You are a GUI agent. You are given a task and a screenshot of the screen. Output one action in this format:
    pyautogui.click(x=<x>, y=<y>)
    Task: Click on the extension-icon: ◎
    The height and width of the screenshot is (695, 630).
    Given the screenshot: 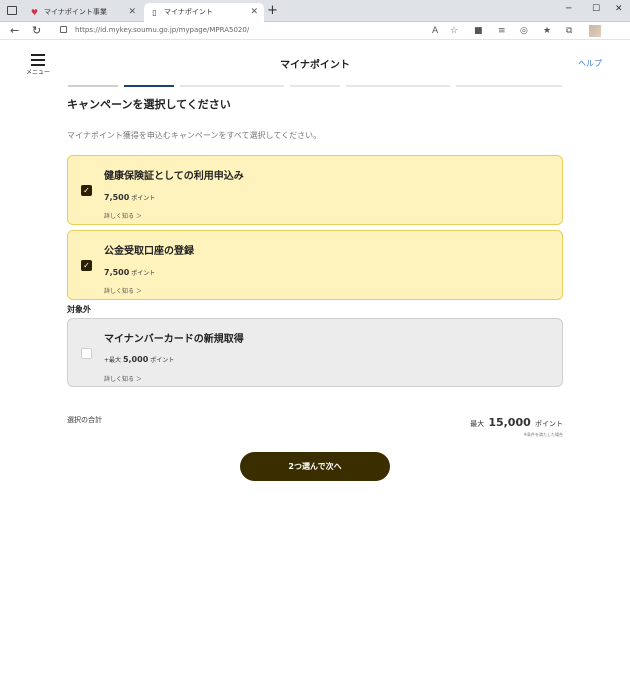 What is the action you would take?
    pyautogui.click(x=524, y=31)
    